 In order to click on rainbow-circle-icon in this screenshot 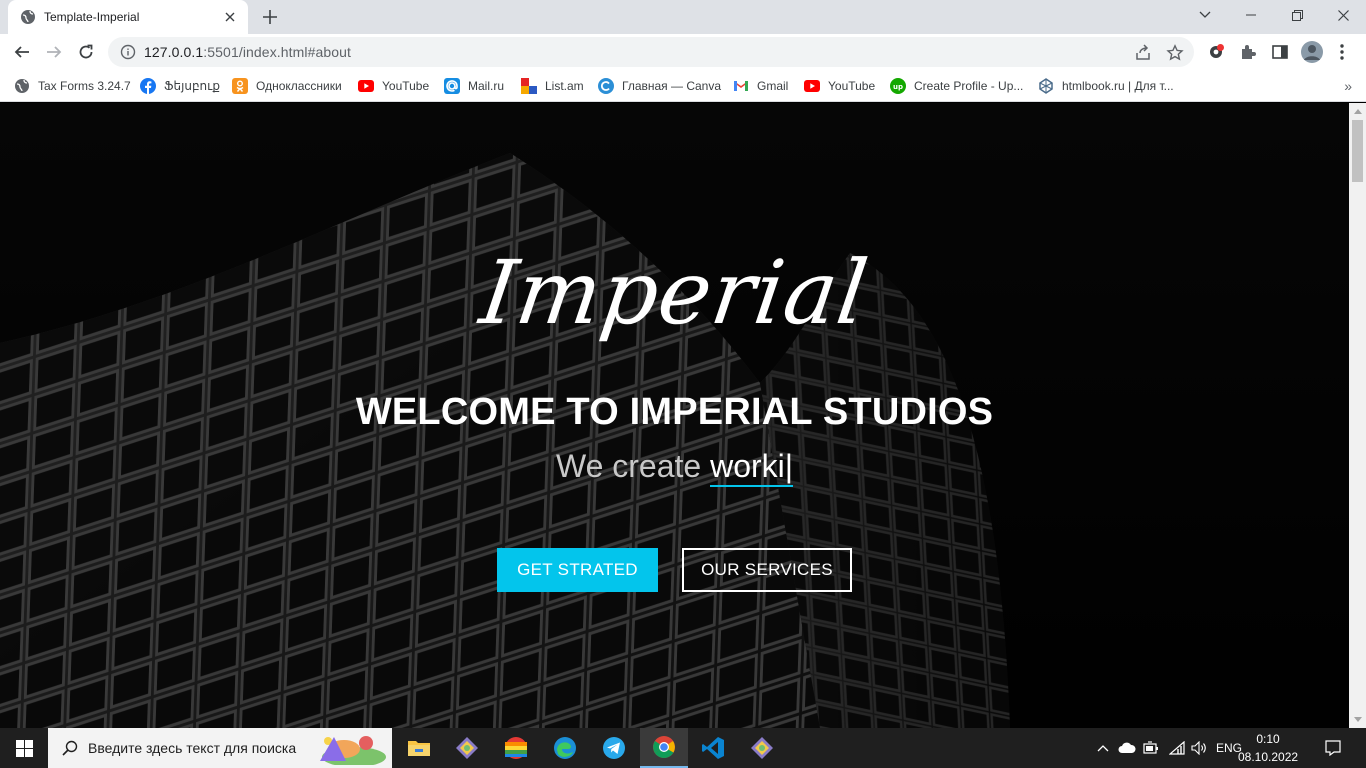, I will do `click(516, 748)`.